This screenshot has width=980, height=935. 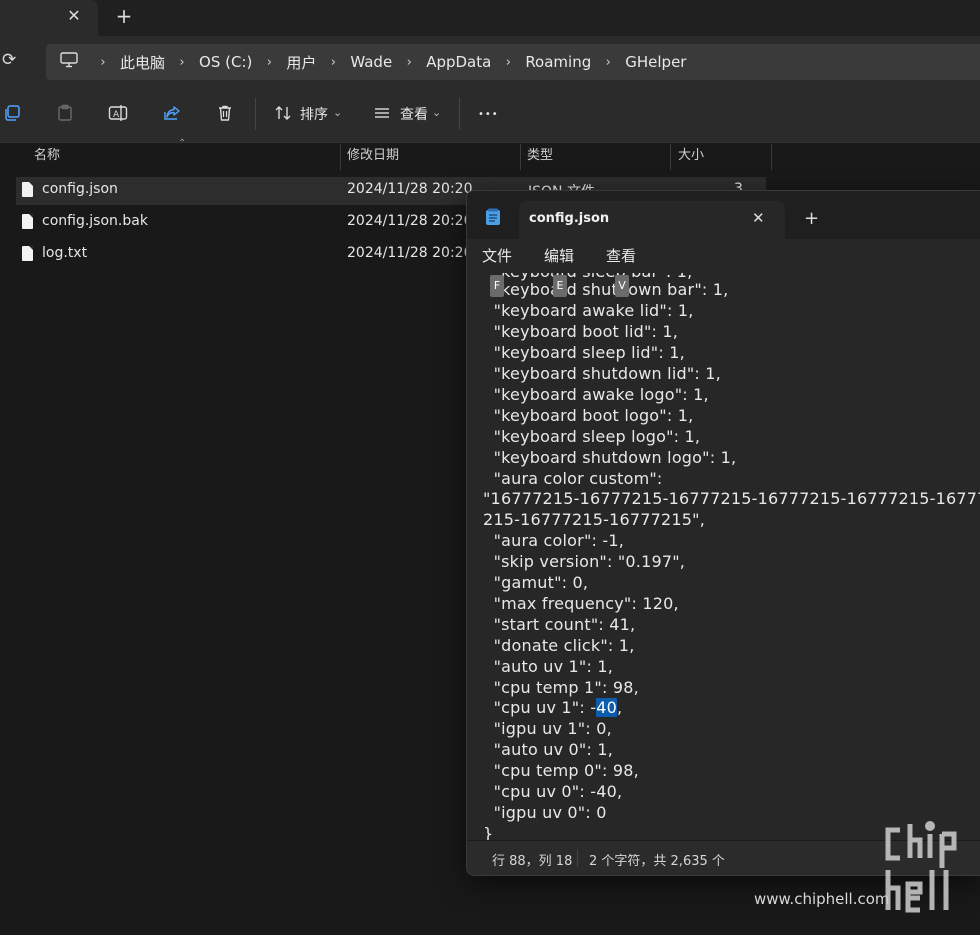 I want to click on more-options-icon: •••, so click(x=488, y=115).